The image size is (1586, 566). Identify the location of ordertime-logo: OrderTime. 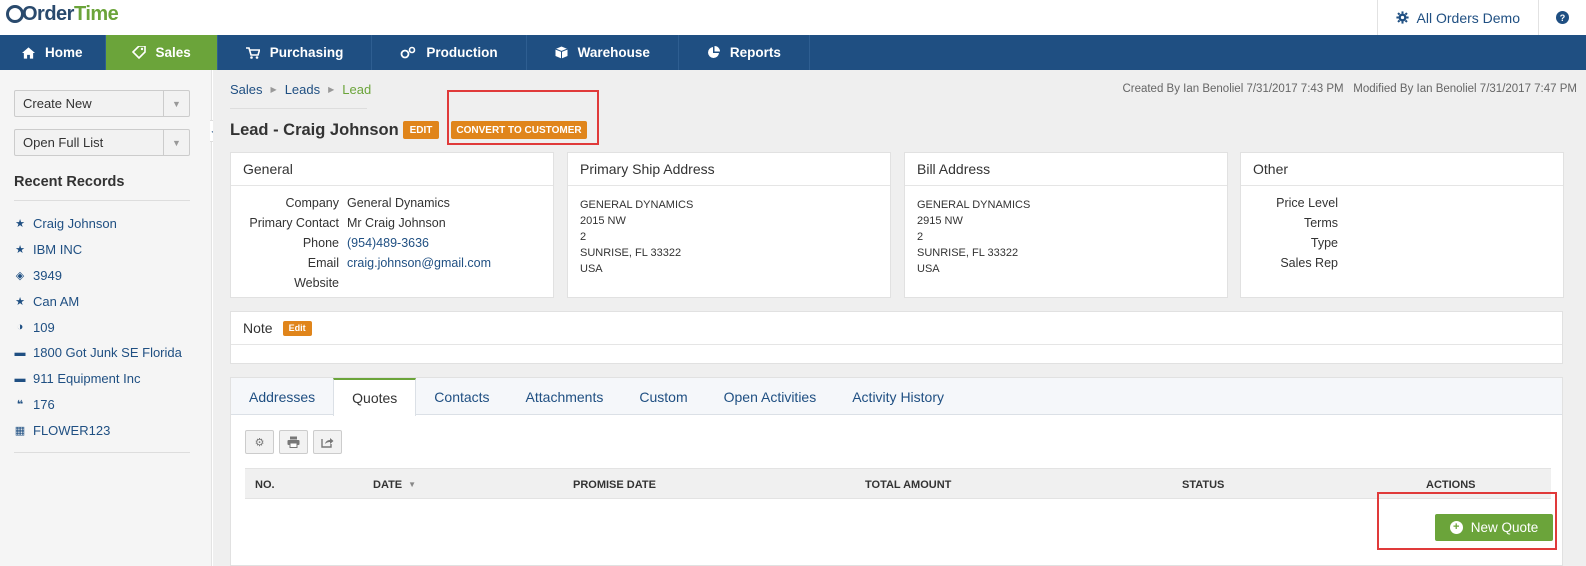
(62, 14).